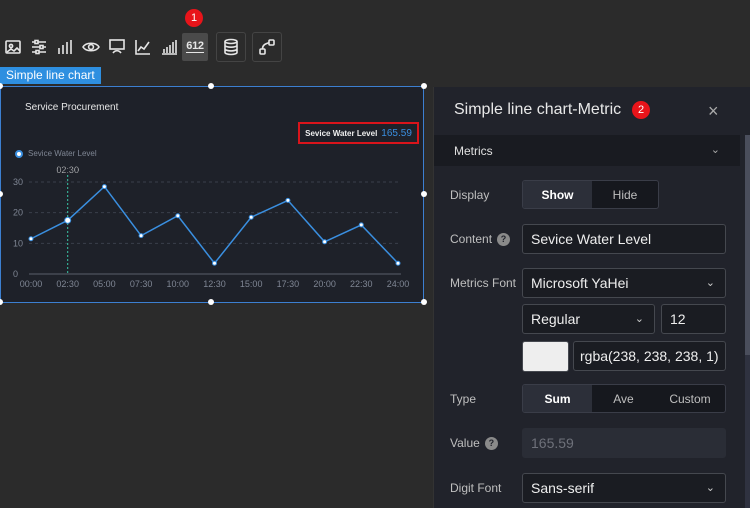  What do you see at coordinates (31, 284) in the screenshot?
I see `x-tick-label: 00:00` at bounding box center [31, 284].